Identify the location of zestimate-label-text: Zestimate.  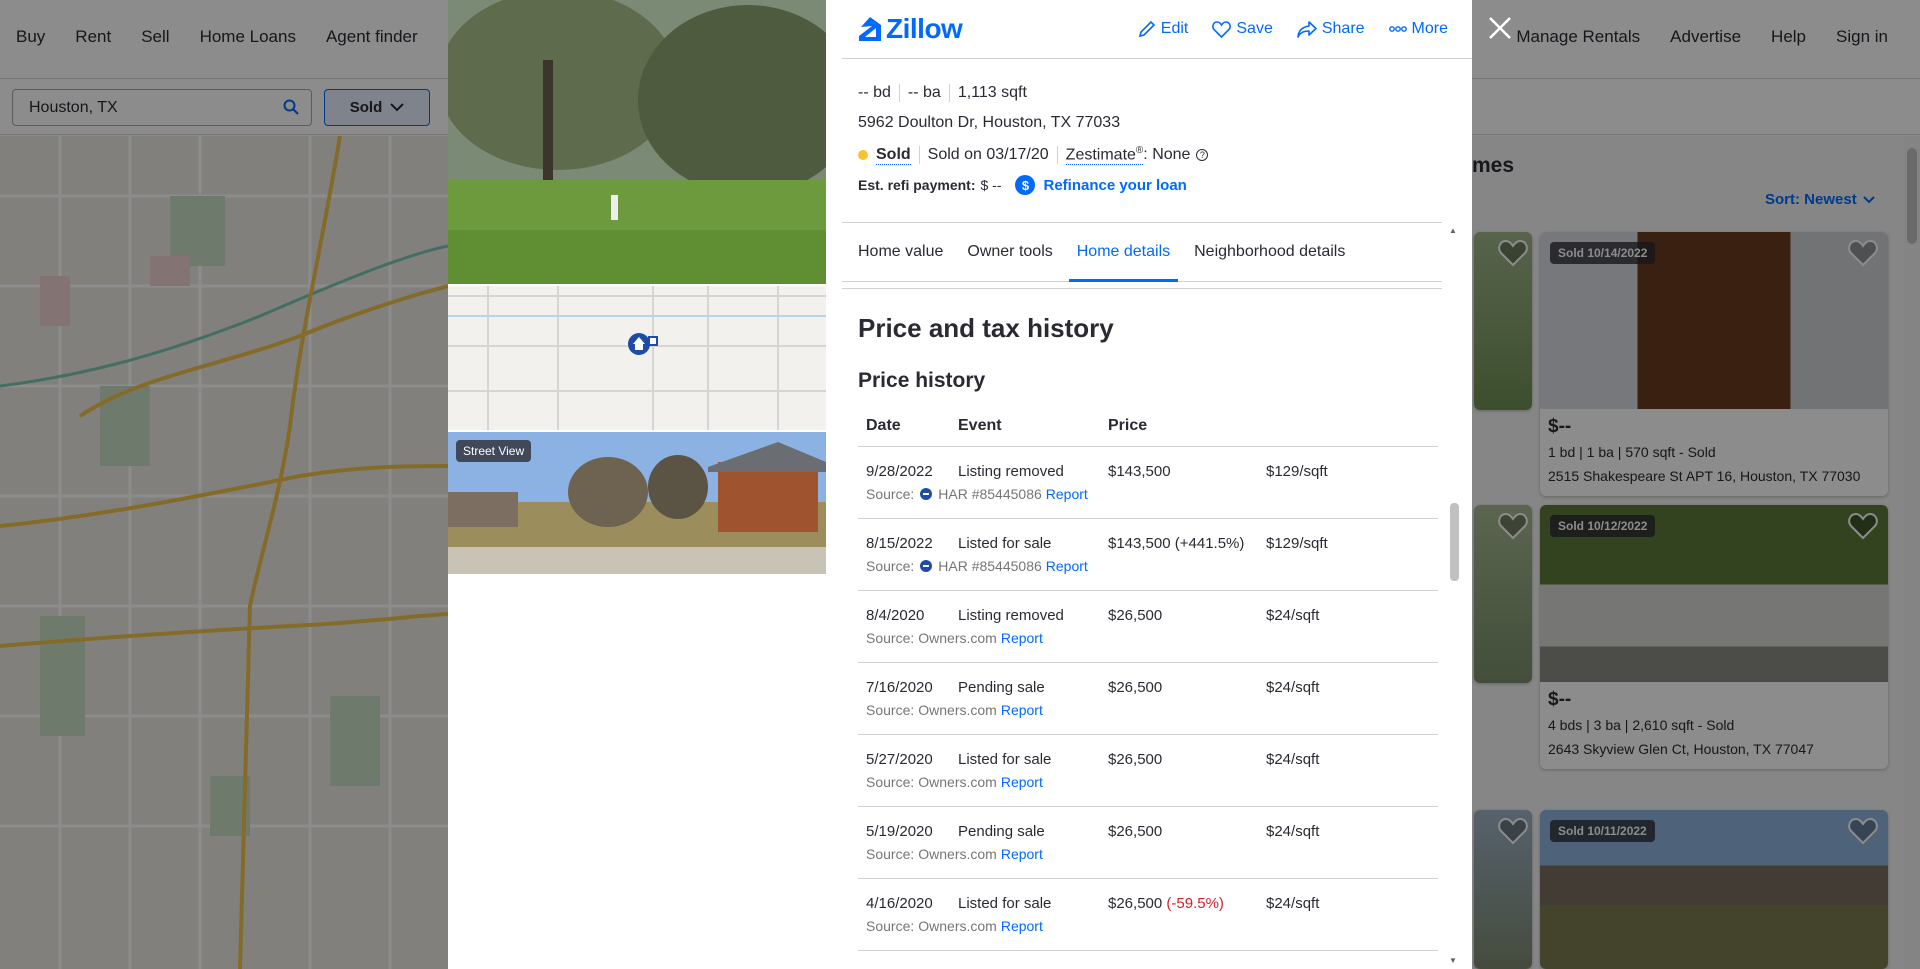
(1100, 155).